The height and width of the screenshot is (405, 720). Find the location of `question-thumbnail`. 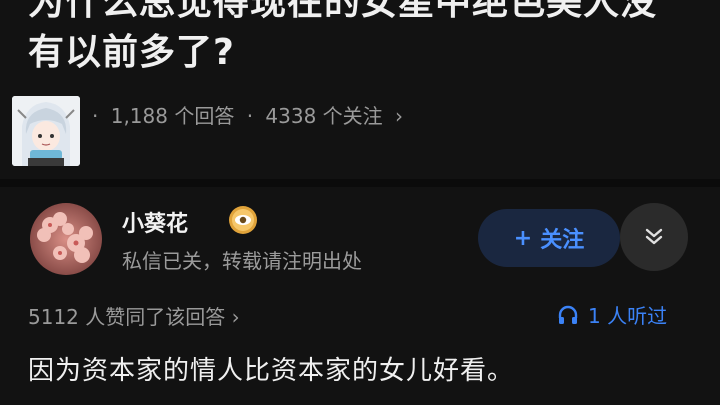

question-thumbnail is located at coordinates (46, 131).